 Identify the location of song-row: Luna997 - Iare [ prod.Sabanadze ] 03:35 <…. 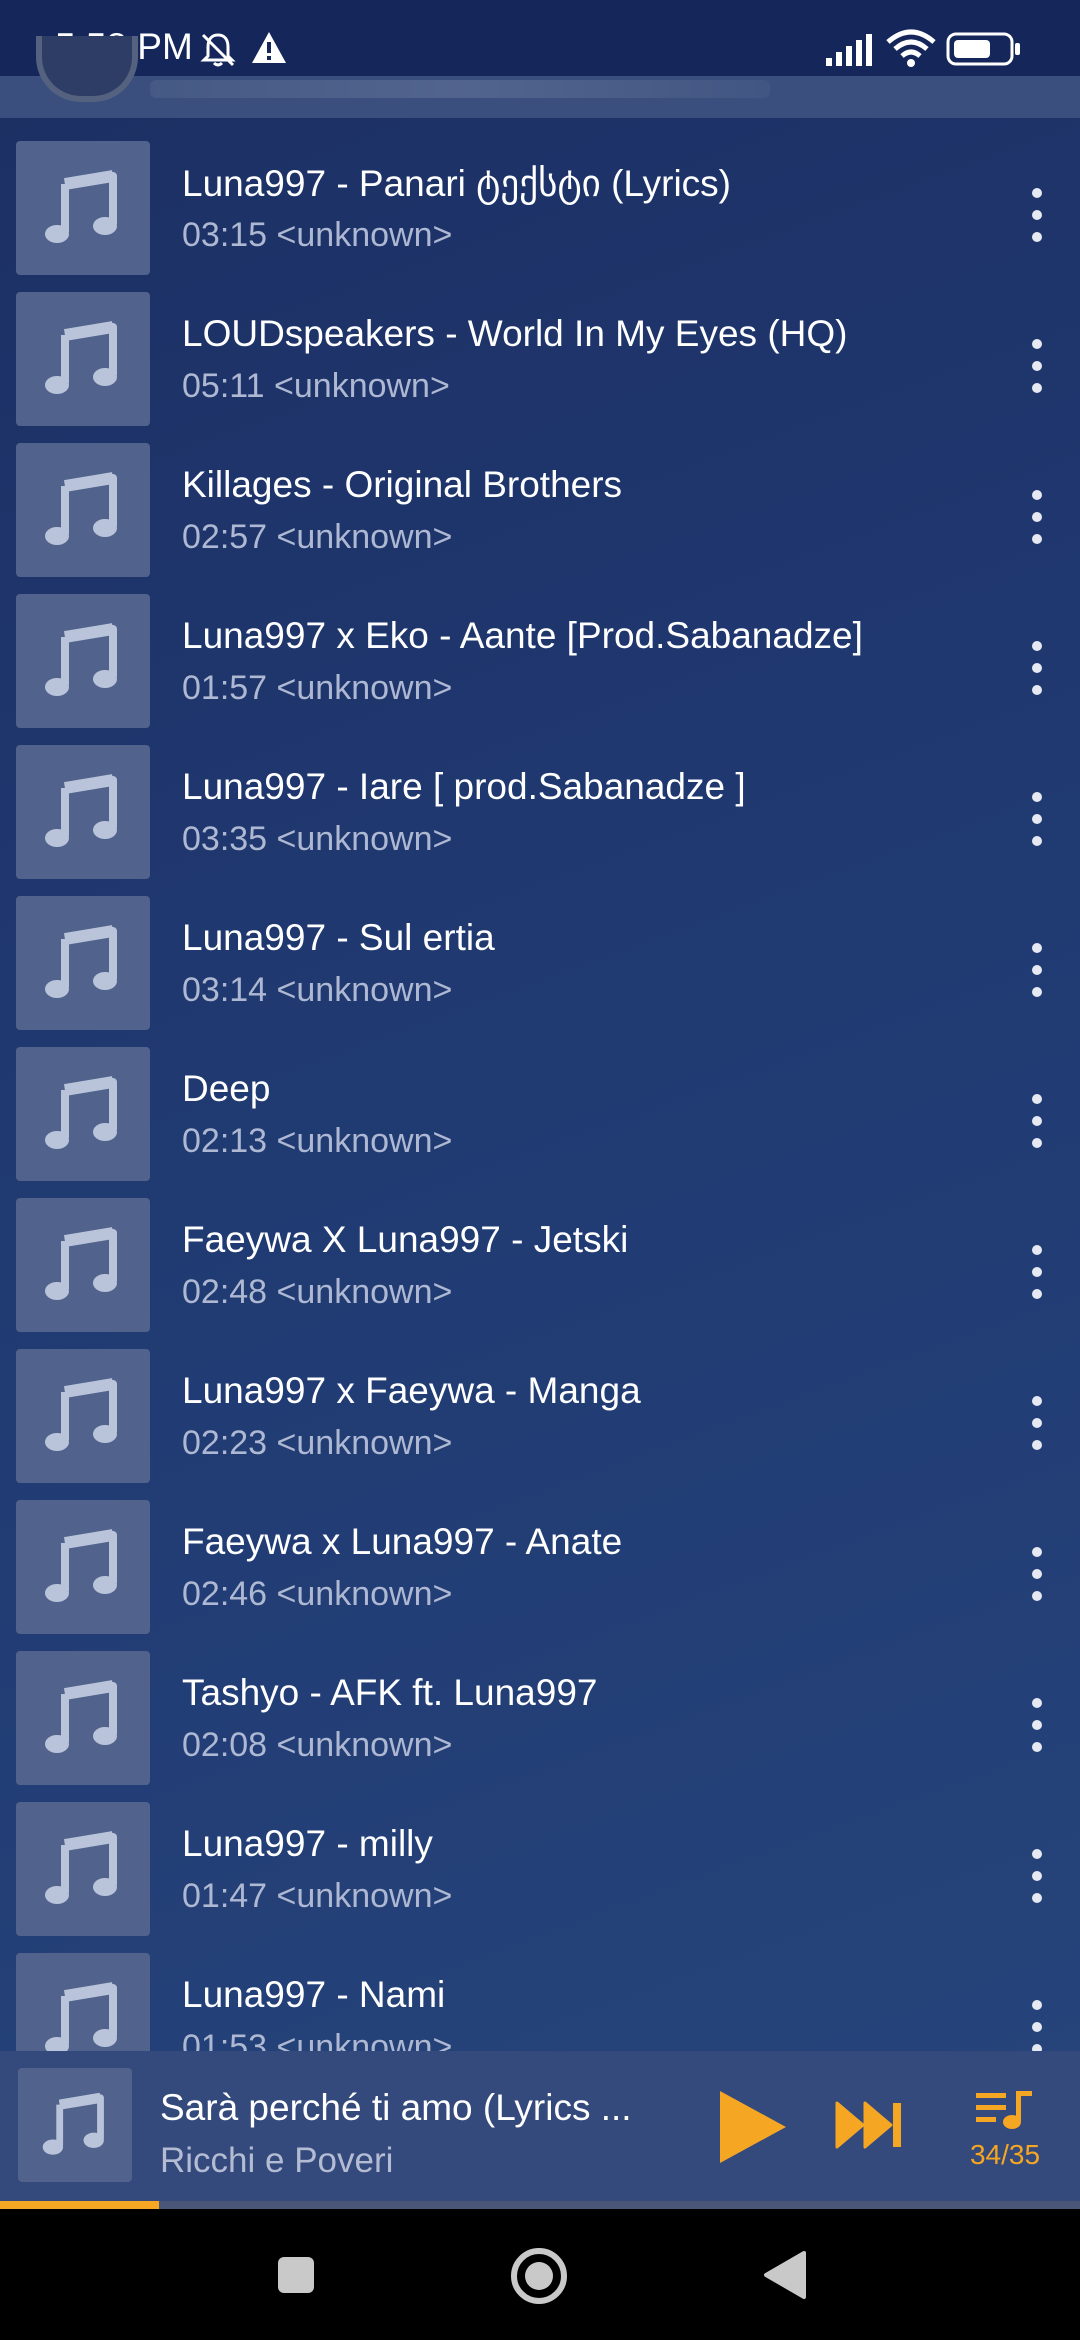
(540, 800).